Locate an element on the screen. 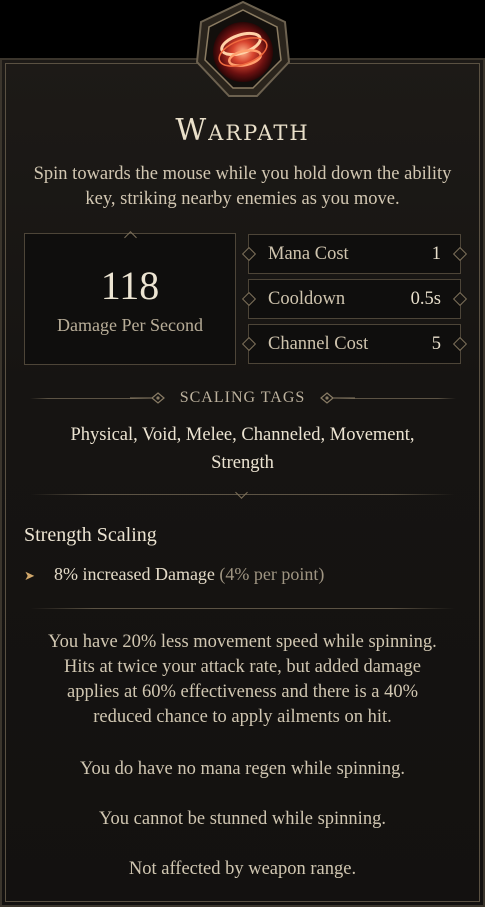  stat-cooldown: Cooldown 0.5s is located at coordinates (354, 299).